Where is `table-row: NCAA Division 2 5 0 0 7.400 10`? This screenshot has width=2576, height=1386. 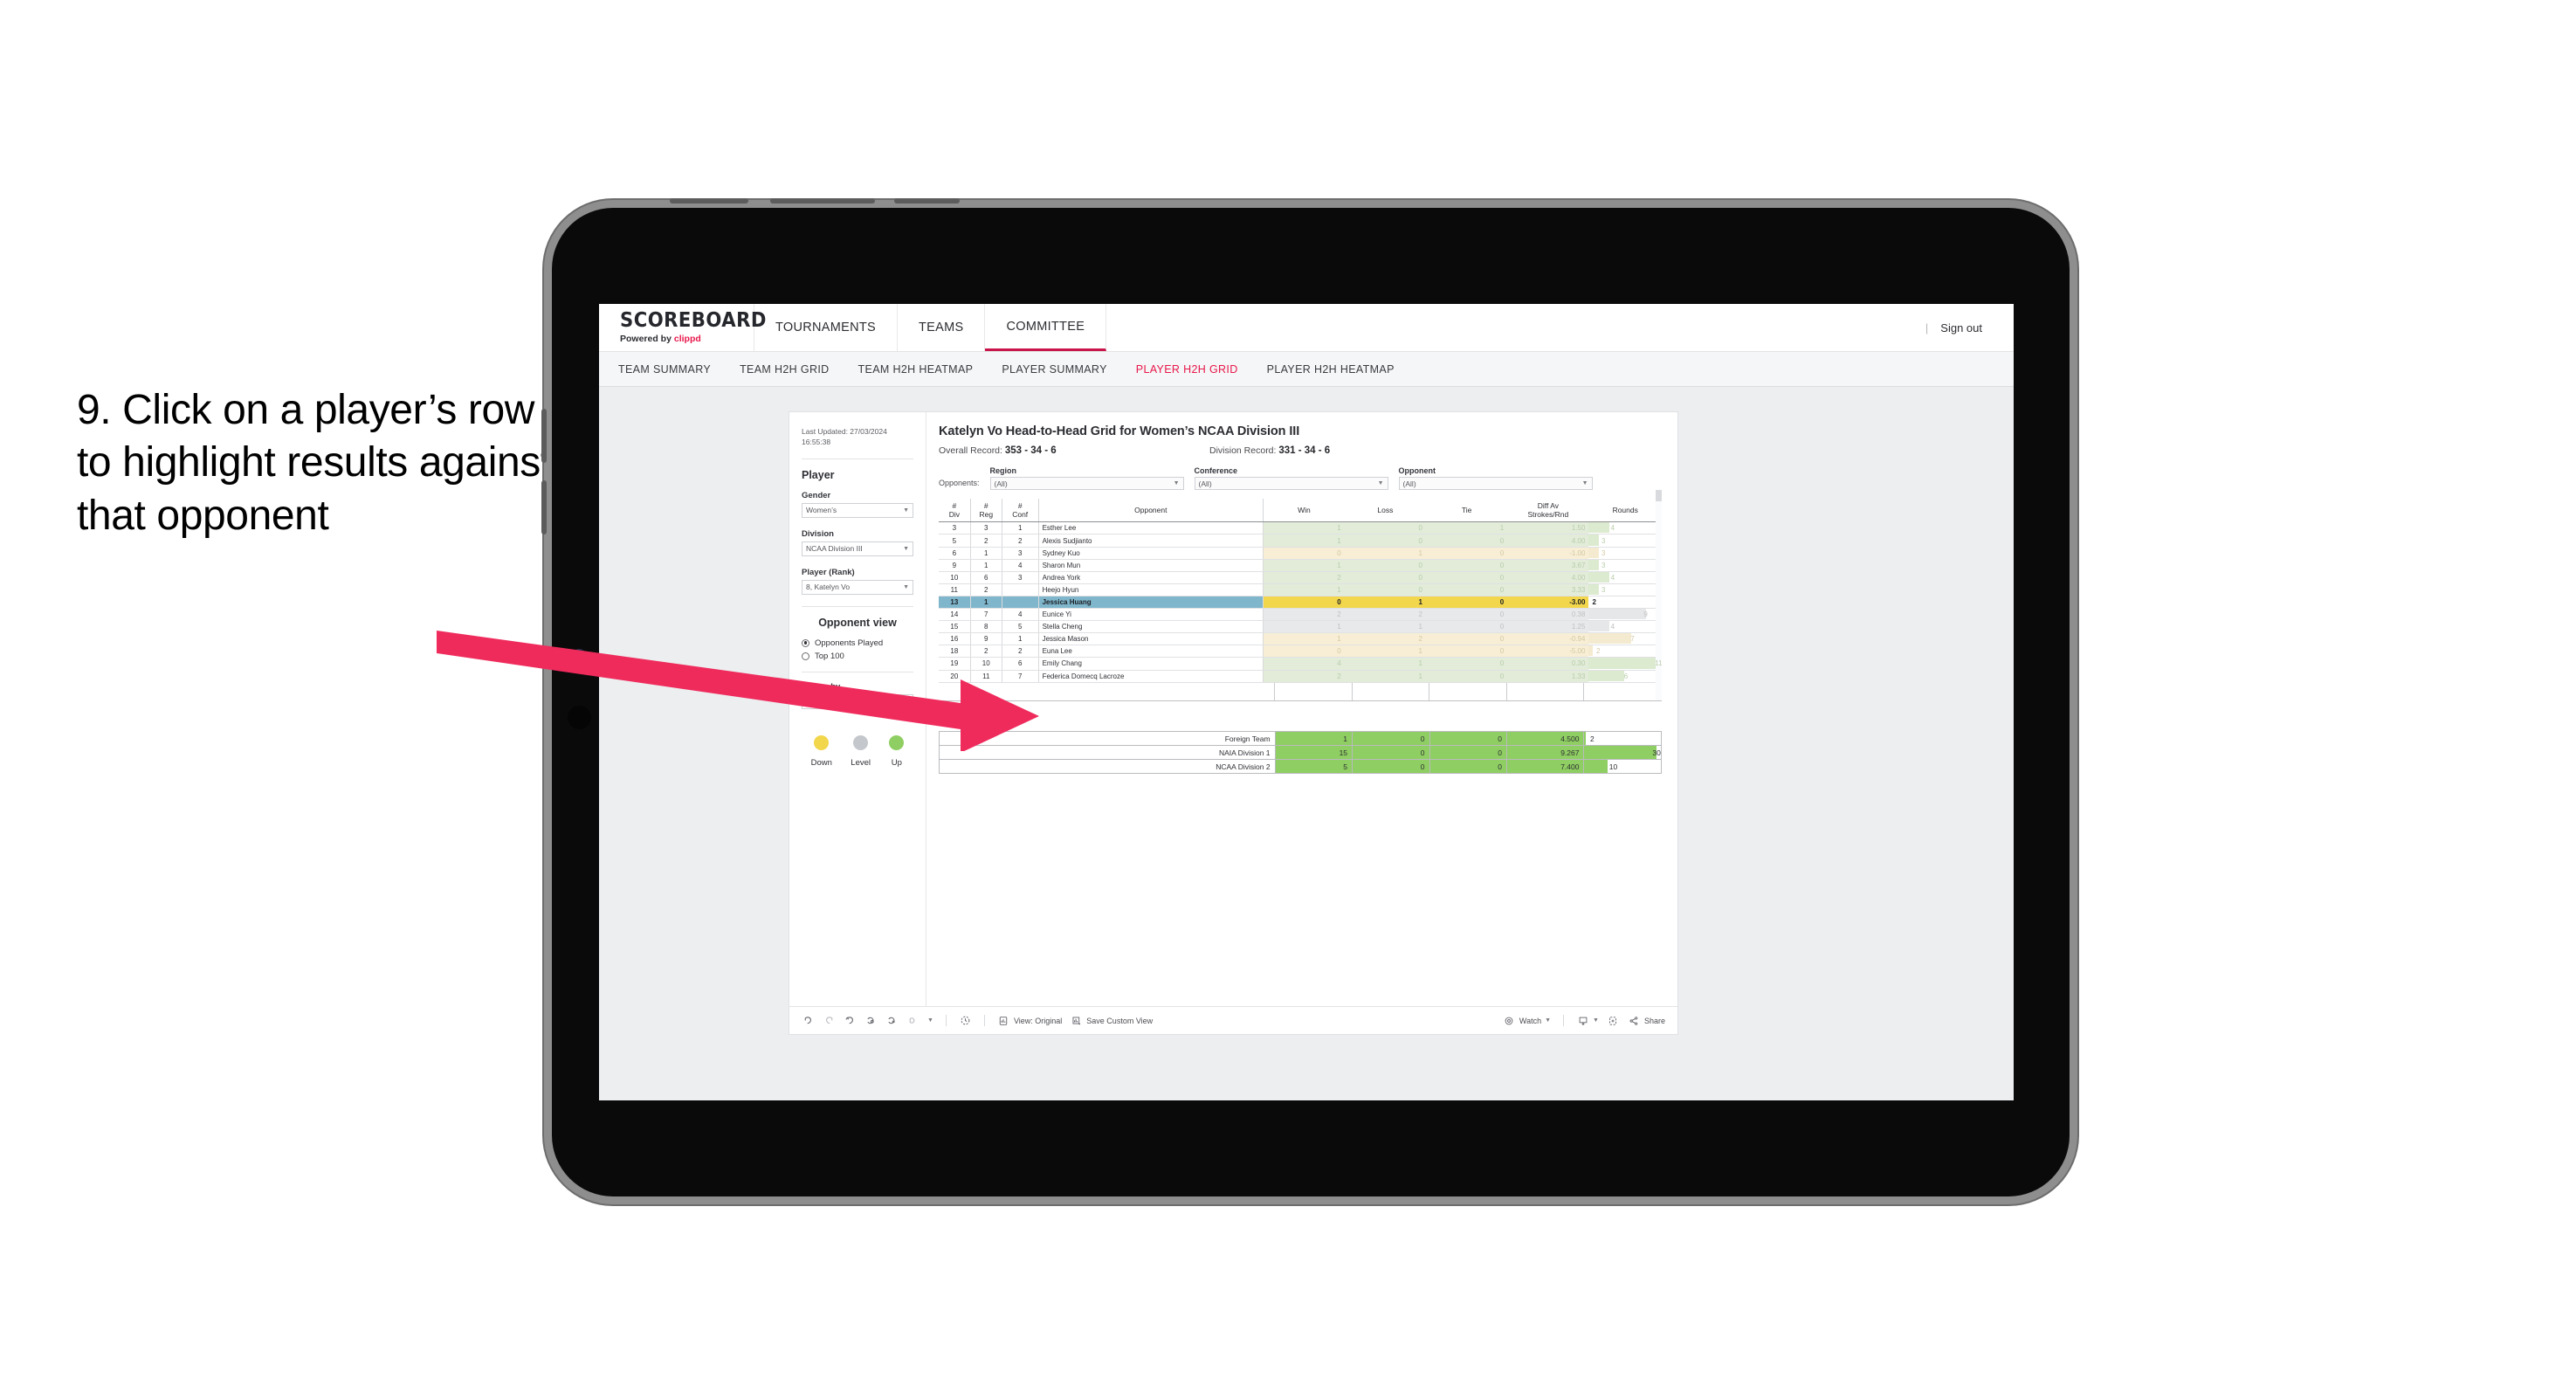
table-row: NCAA Division 2 5 0 0 7.400 10 is located at coordinates (1300, 766).